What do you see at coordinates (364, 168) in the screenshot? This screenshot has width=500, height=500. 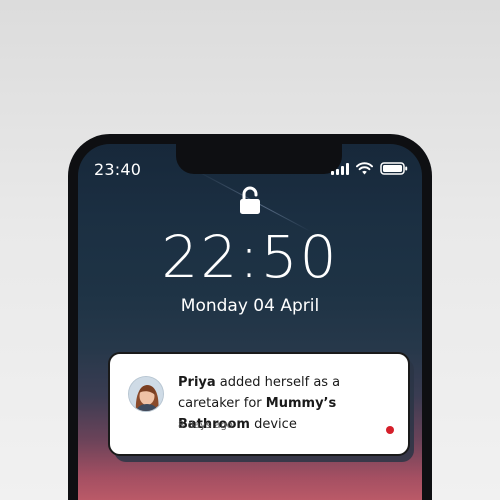 I see `wifi-icon` at bounding box center [364, 168].